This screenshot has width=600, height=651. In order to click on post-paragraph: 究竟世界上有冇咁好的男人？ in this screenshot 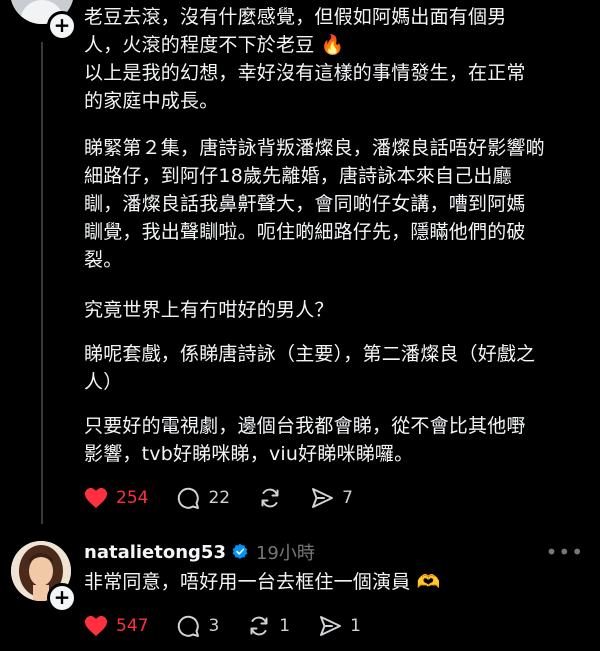, I will do `click(209, 310)`.